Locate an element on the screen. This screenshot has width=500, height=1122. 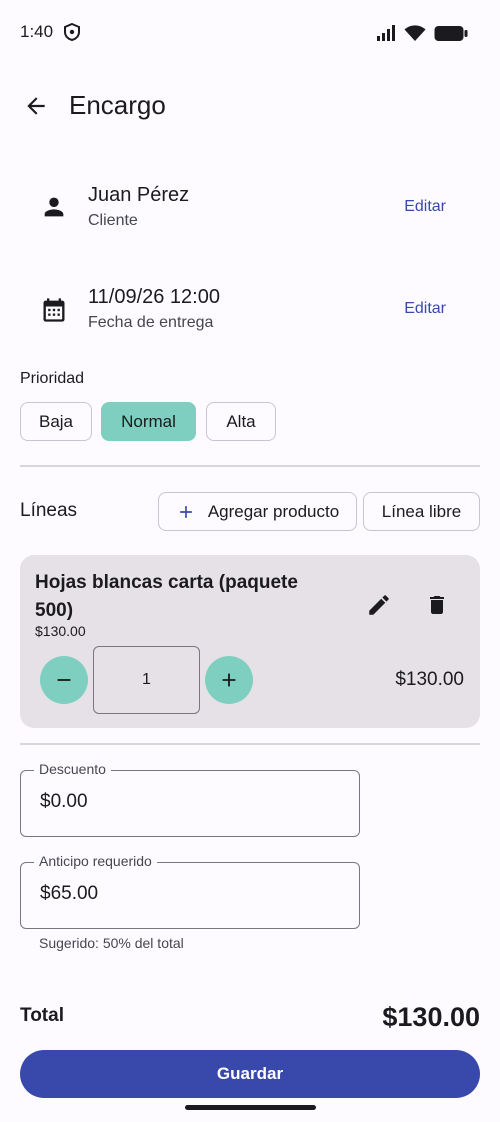
edit-line-button is located at coordinates (379, 605).